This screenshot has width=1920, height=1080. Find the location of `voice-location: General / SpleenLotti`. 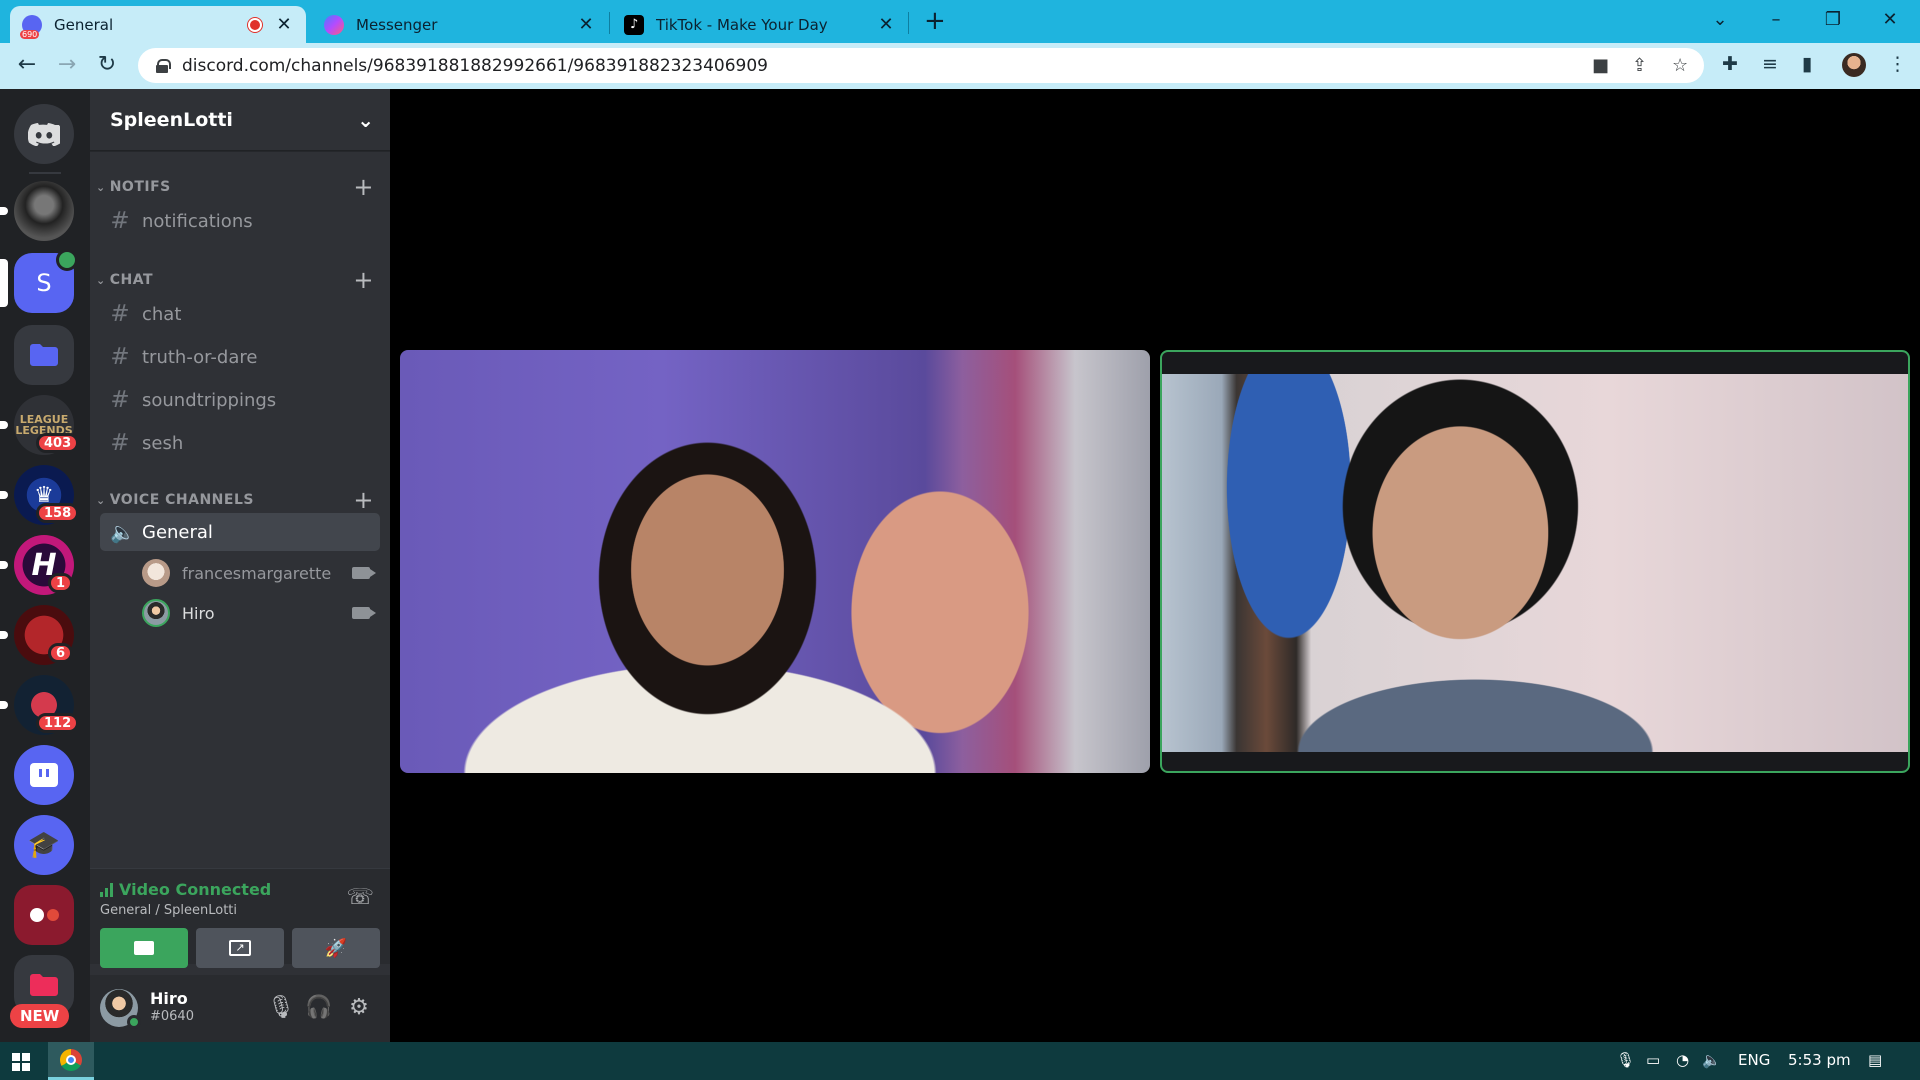

voice-location: General / SpleenLotti is located at coordinates (168, 910).